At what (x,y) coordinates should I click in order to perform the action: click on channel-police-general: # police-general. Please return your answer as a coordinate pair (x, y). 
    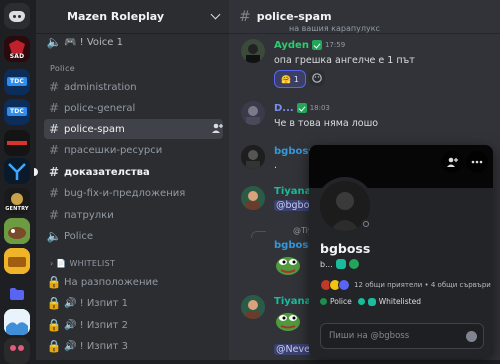
    Looking at the image, I should click on (133, 108).